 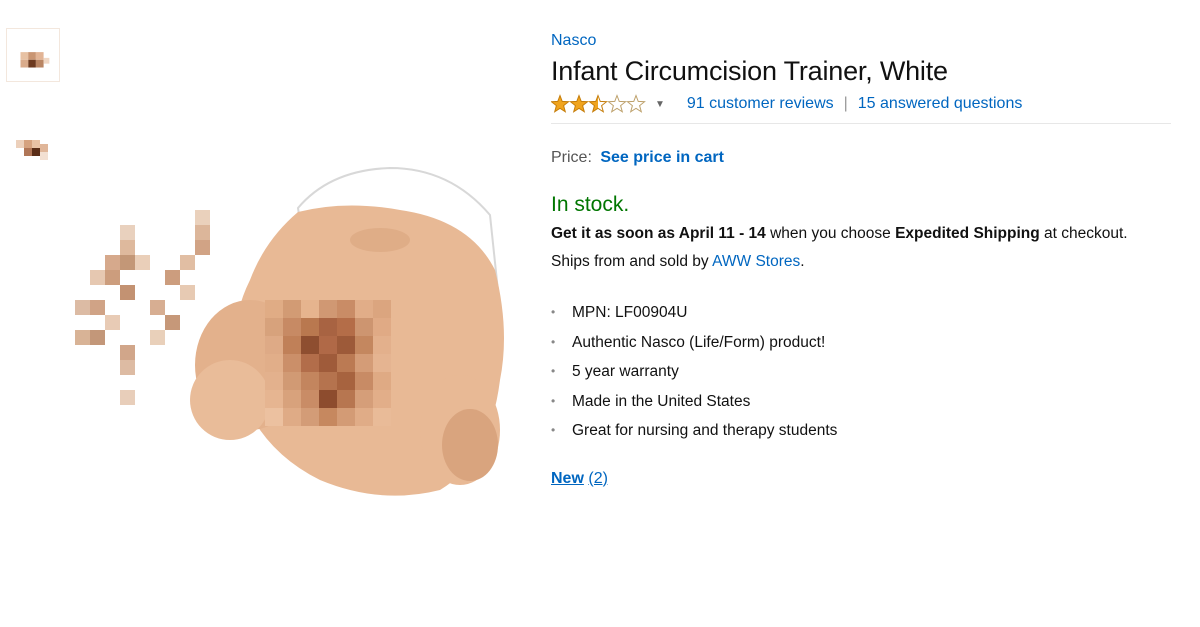 I want to click on feature-item: • Great for nursing and therapy students, so click(x=861, y=431).